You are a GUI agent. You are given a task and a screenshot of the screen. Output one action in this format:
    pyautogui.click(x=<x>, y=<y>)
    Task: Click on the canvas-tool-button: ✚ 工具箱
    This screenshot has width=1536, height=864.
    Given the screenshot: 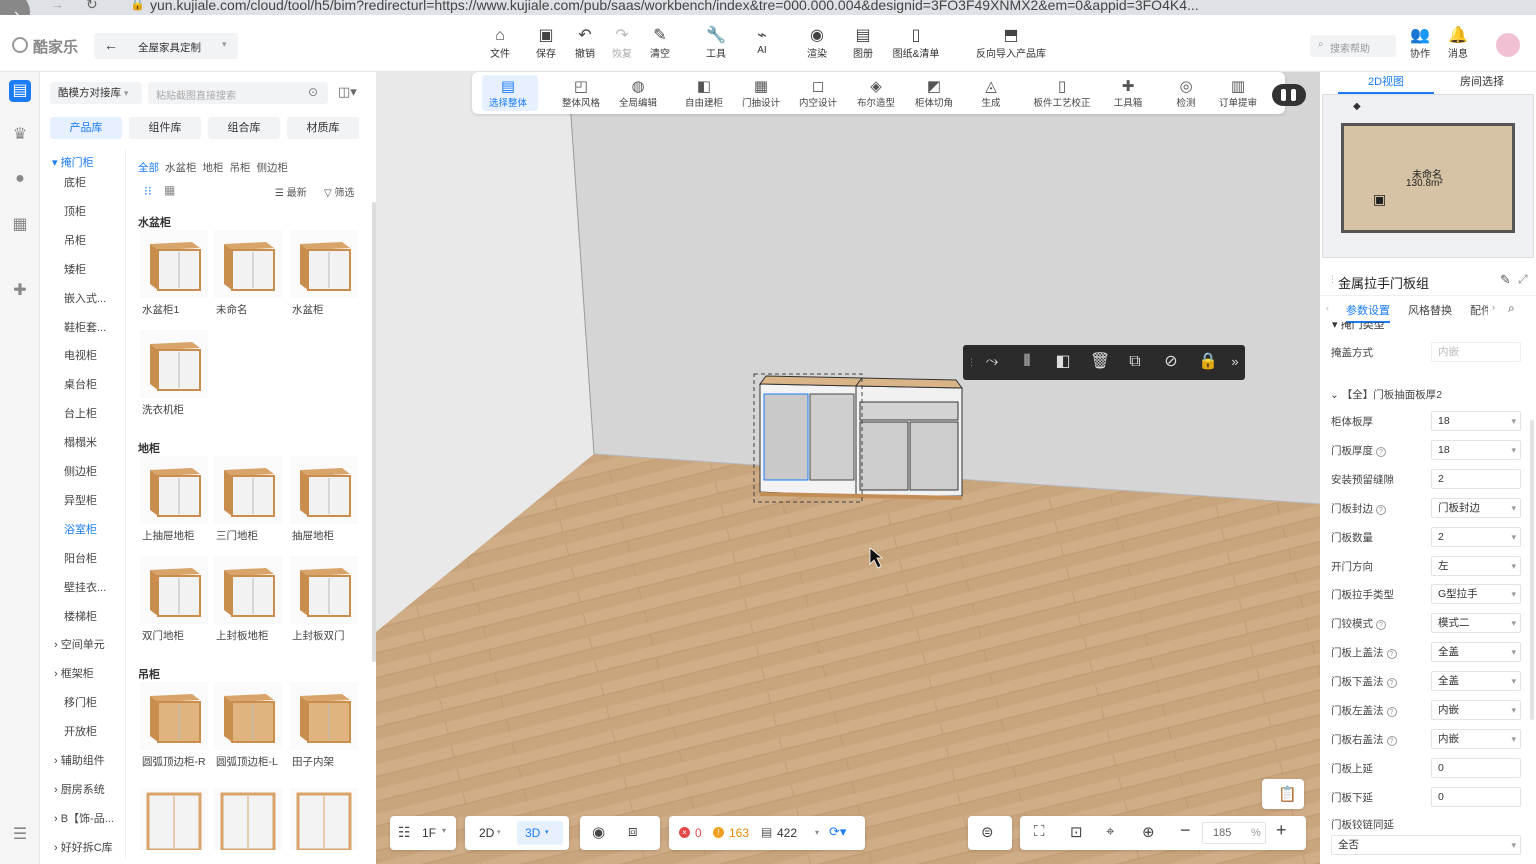 What is the action you would take?
    pyautogui.click(x=1128, y=93)
    